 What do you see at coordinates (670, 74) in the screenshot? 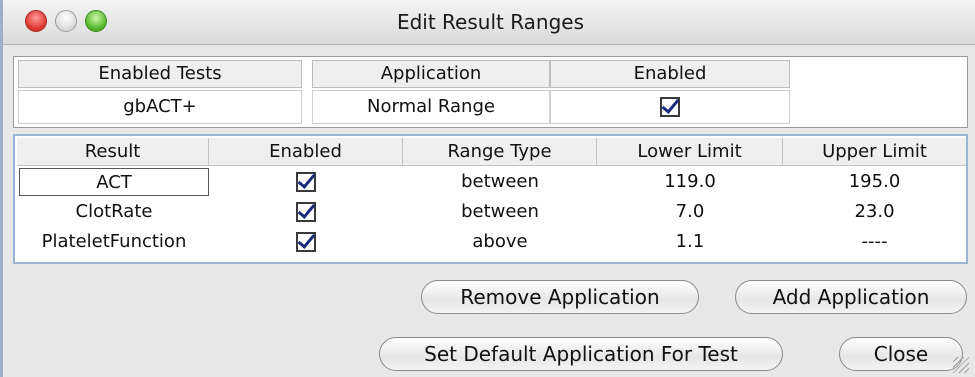
I see `application-enabled-header: Enabled` at bounding box center [670, 74].